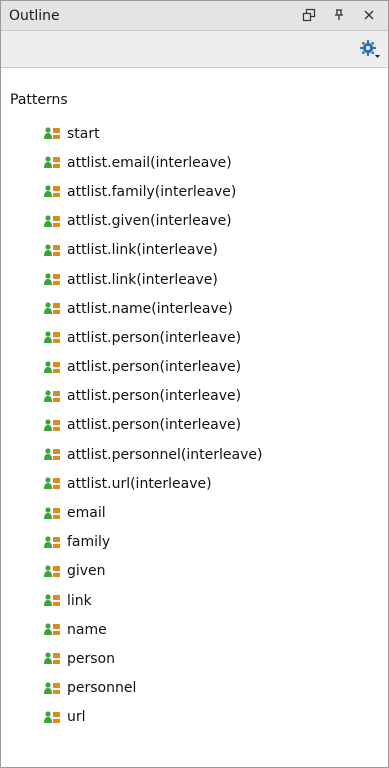  Describe the element at coordinates (76, 717) in the screenshot. I see `tree-item-label: url` at that location.